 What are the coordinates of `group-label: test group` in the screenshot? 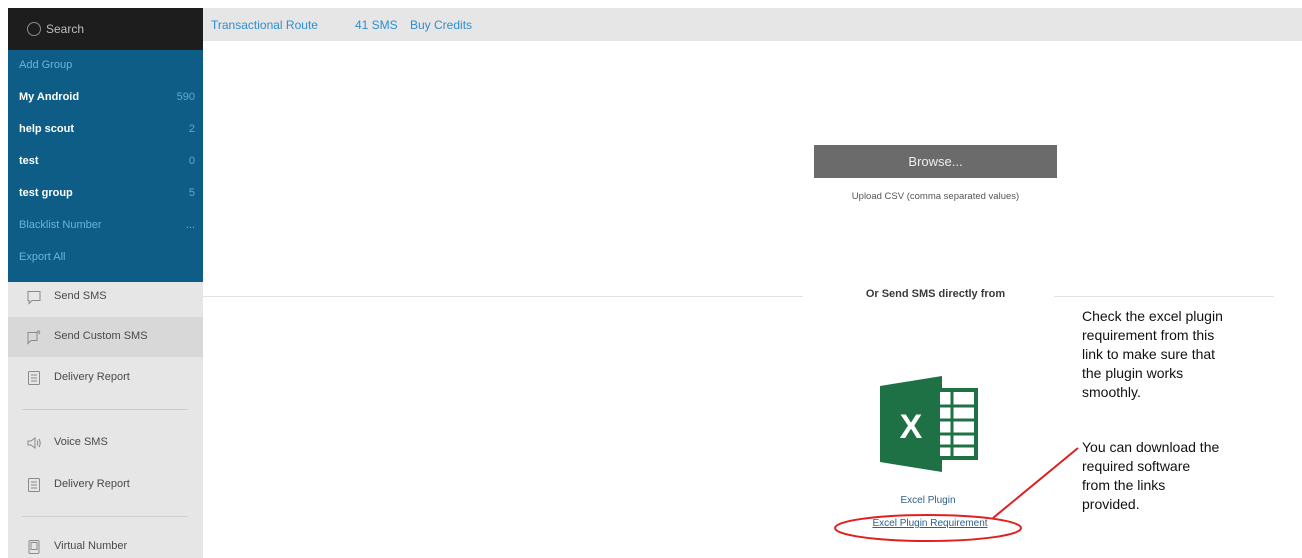 It's located at (46, 193).